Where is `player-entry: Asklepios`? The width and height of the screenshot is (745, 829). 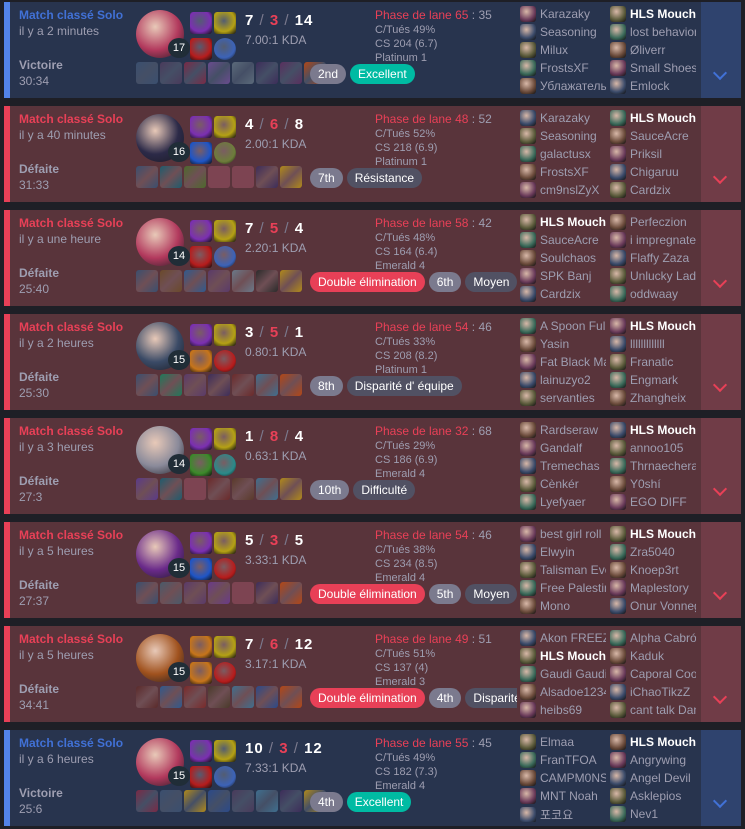
player-entry: Asklepios is located at coordinates (653, 796).